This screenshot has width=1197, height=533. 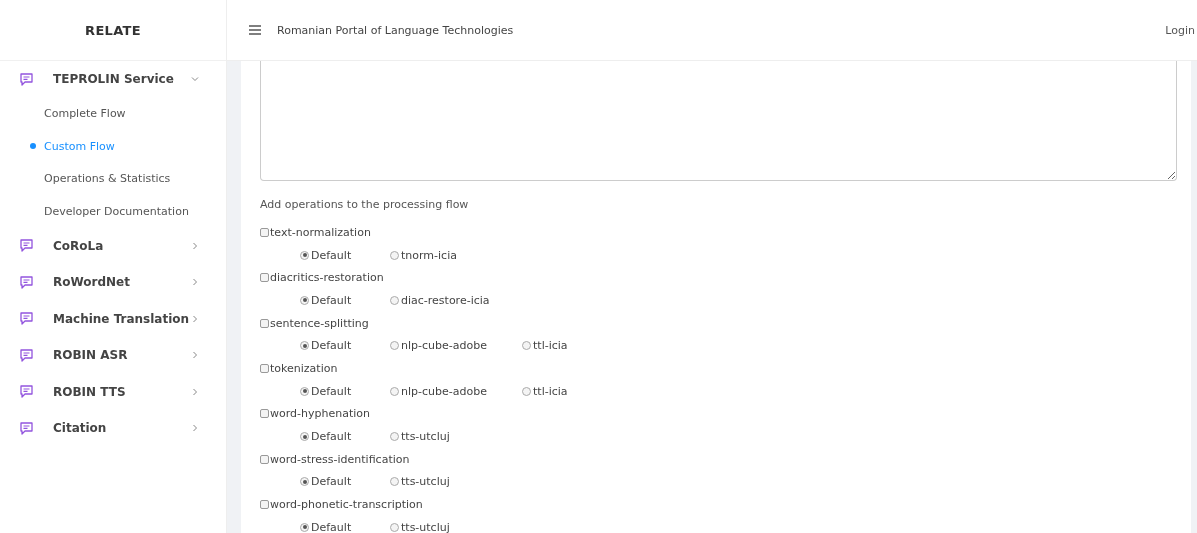 I want to click on instruction-text: Add operations to the processing flow, so click(x=365, y=204).